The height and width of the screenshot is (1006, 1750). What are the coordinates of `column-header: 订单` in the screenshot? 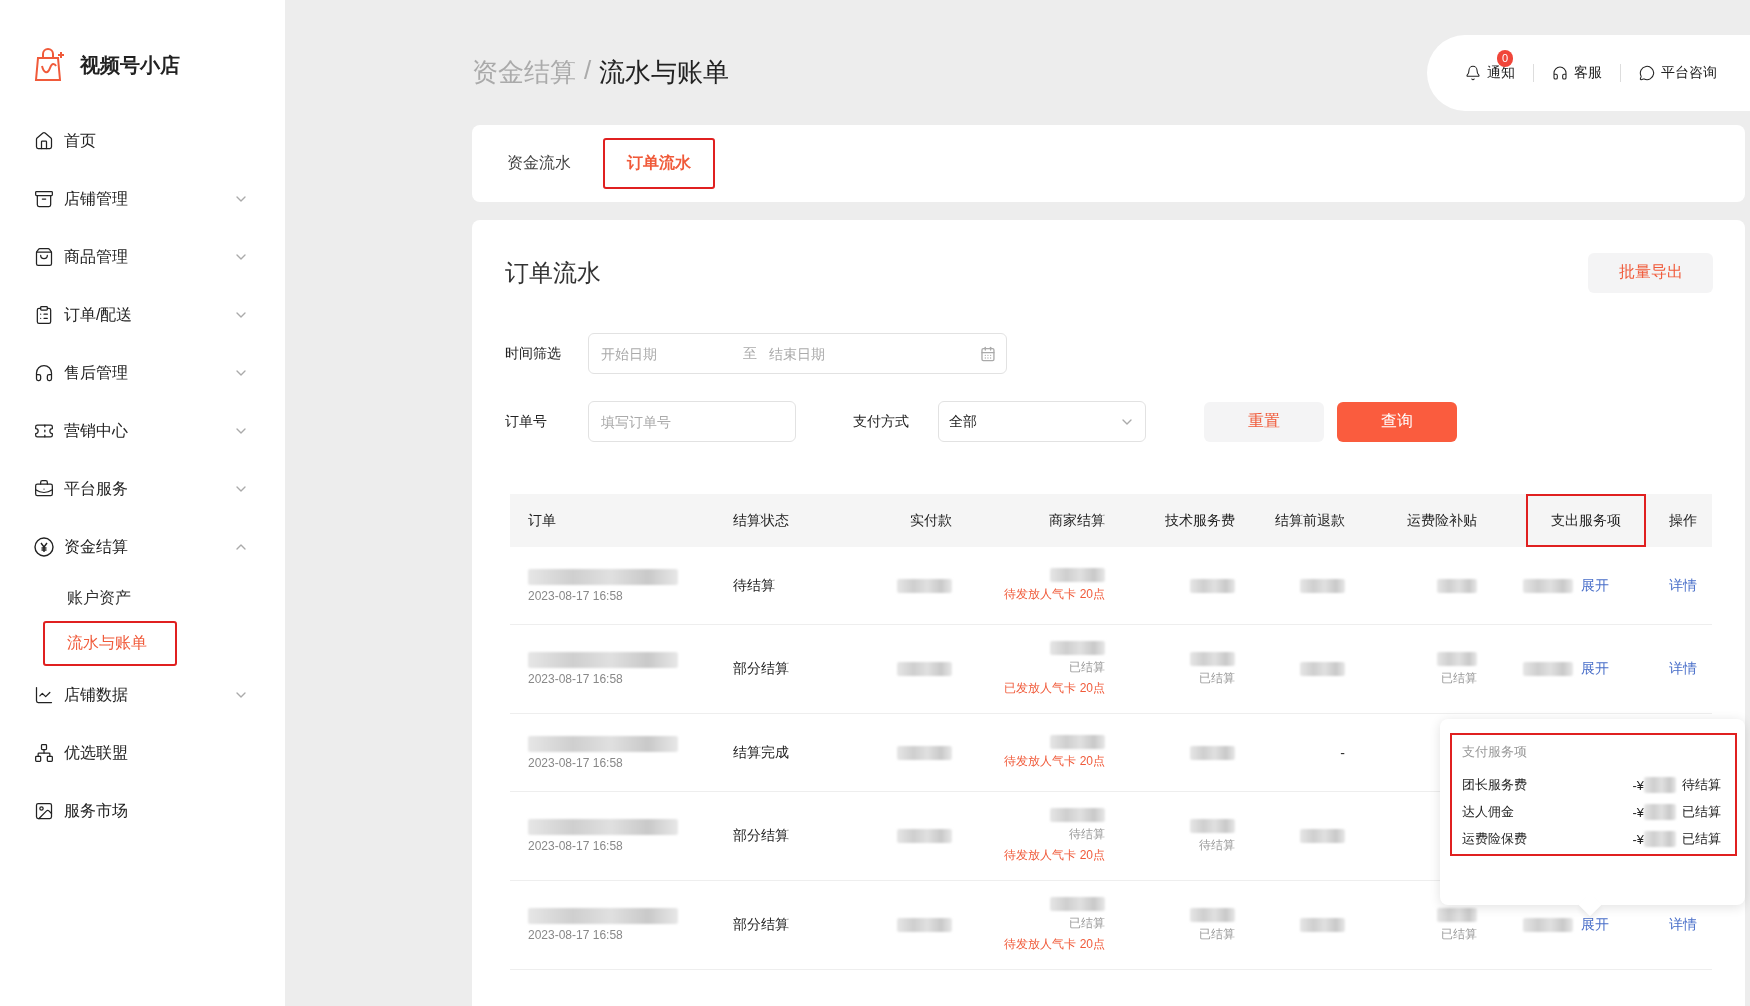 It's located at (542, 520).